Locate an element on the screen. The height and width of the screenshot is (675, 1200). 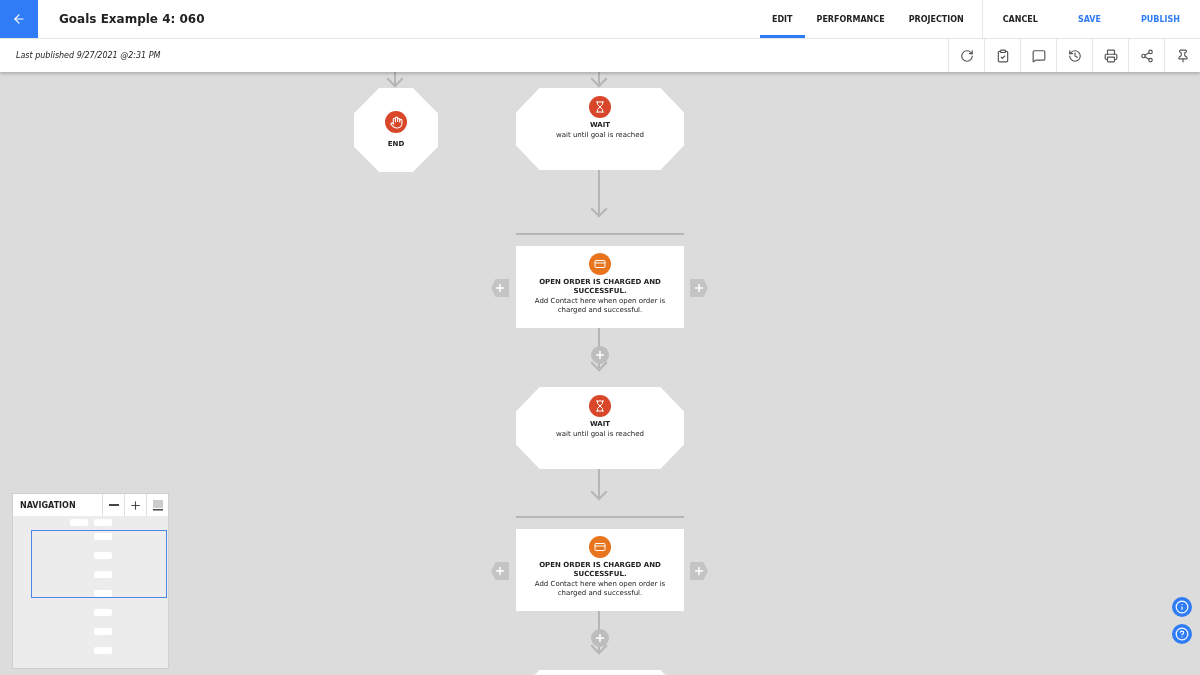
clipboard-check-icon is located at coordinates (1002, 55).